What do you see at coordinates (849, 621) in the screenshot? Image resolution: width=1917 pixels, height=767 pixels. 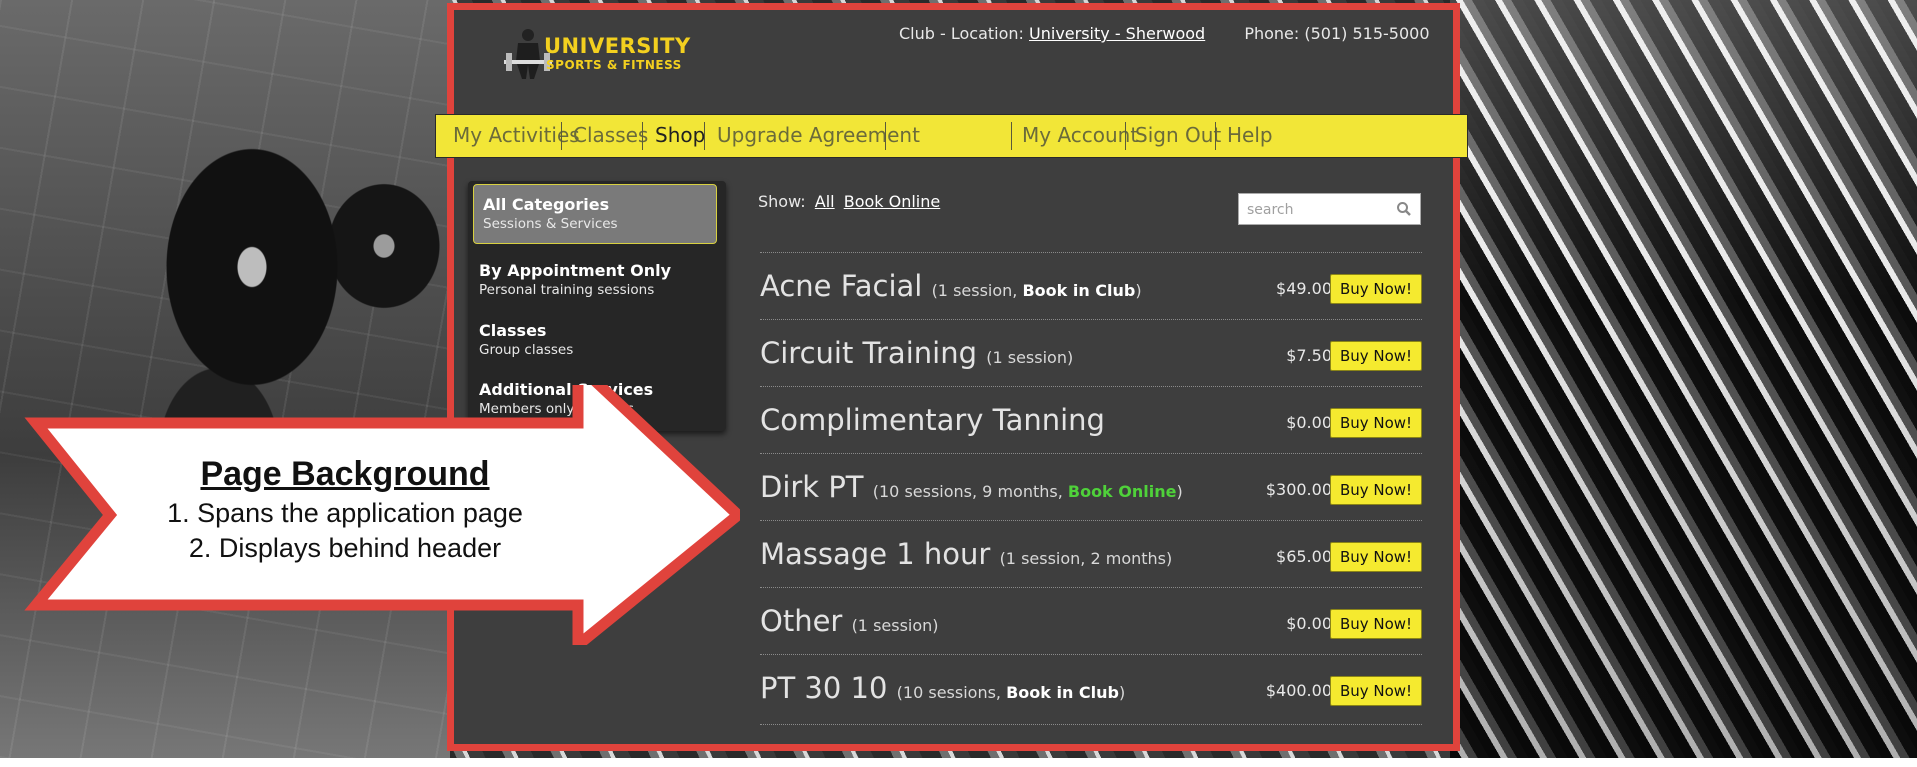 I see `product-name-wrap: Other (1 session)` at bounding box center [849, 621].